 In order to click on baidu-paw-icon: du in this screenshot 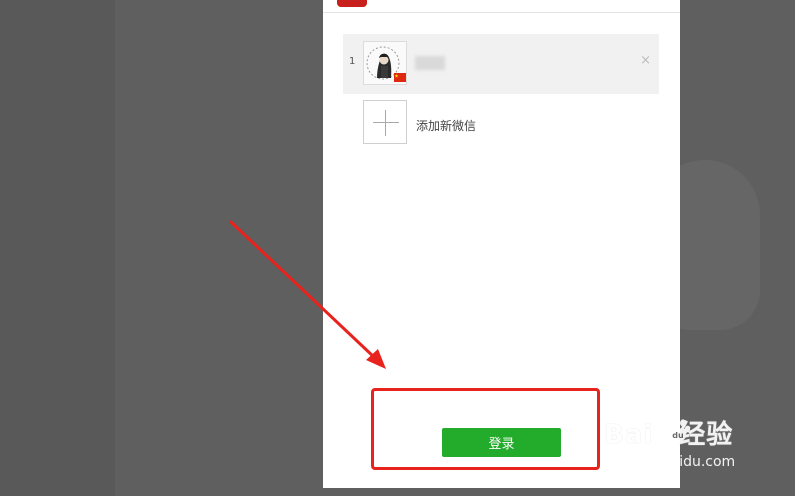, I will do `click(678, 430)`.